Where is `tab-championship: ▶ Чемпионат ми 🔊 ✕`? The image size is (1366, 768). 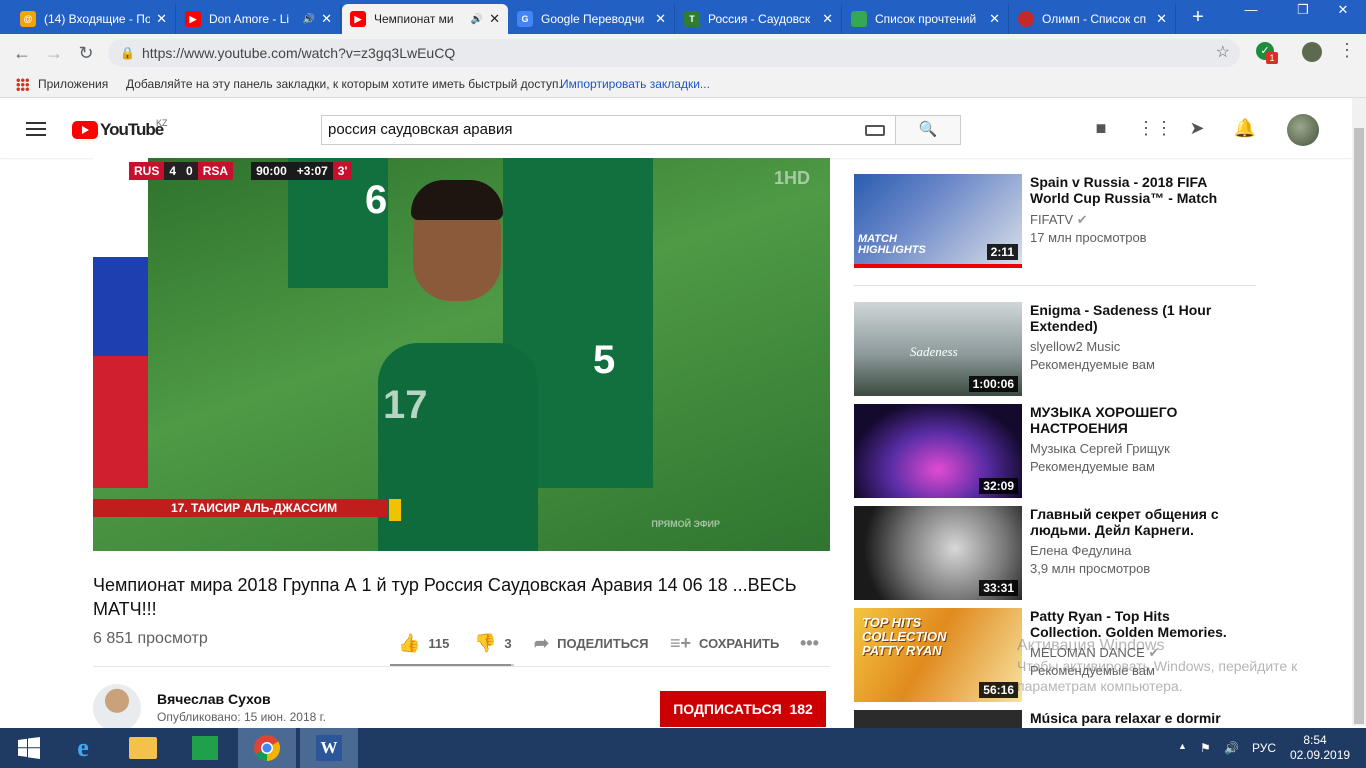
tab-championship: ▶ Чемпионат ми 🔊 ✕ is located at coordinates (425, 19).